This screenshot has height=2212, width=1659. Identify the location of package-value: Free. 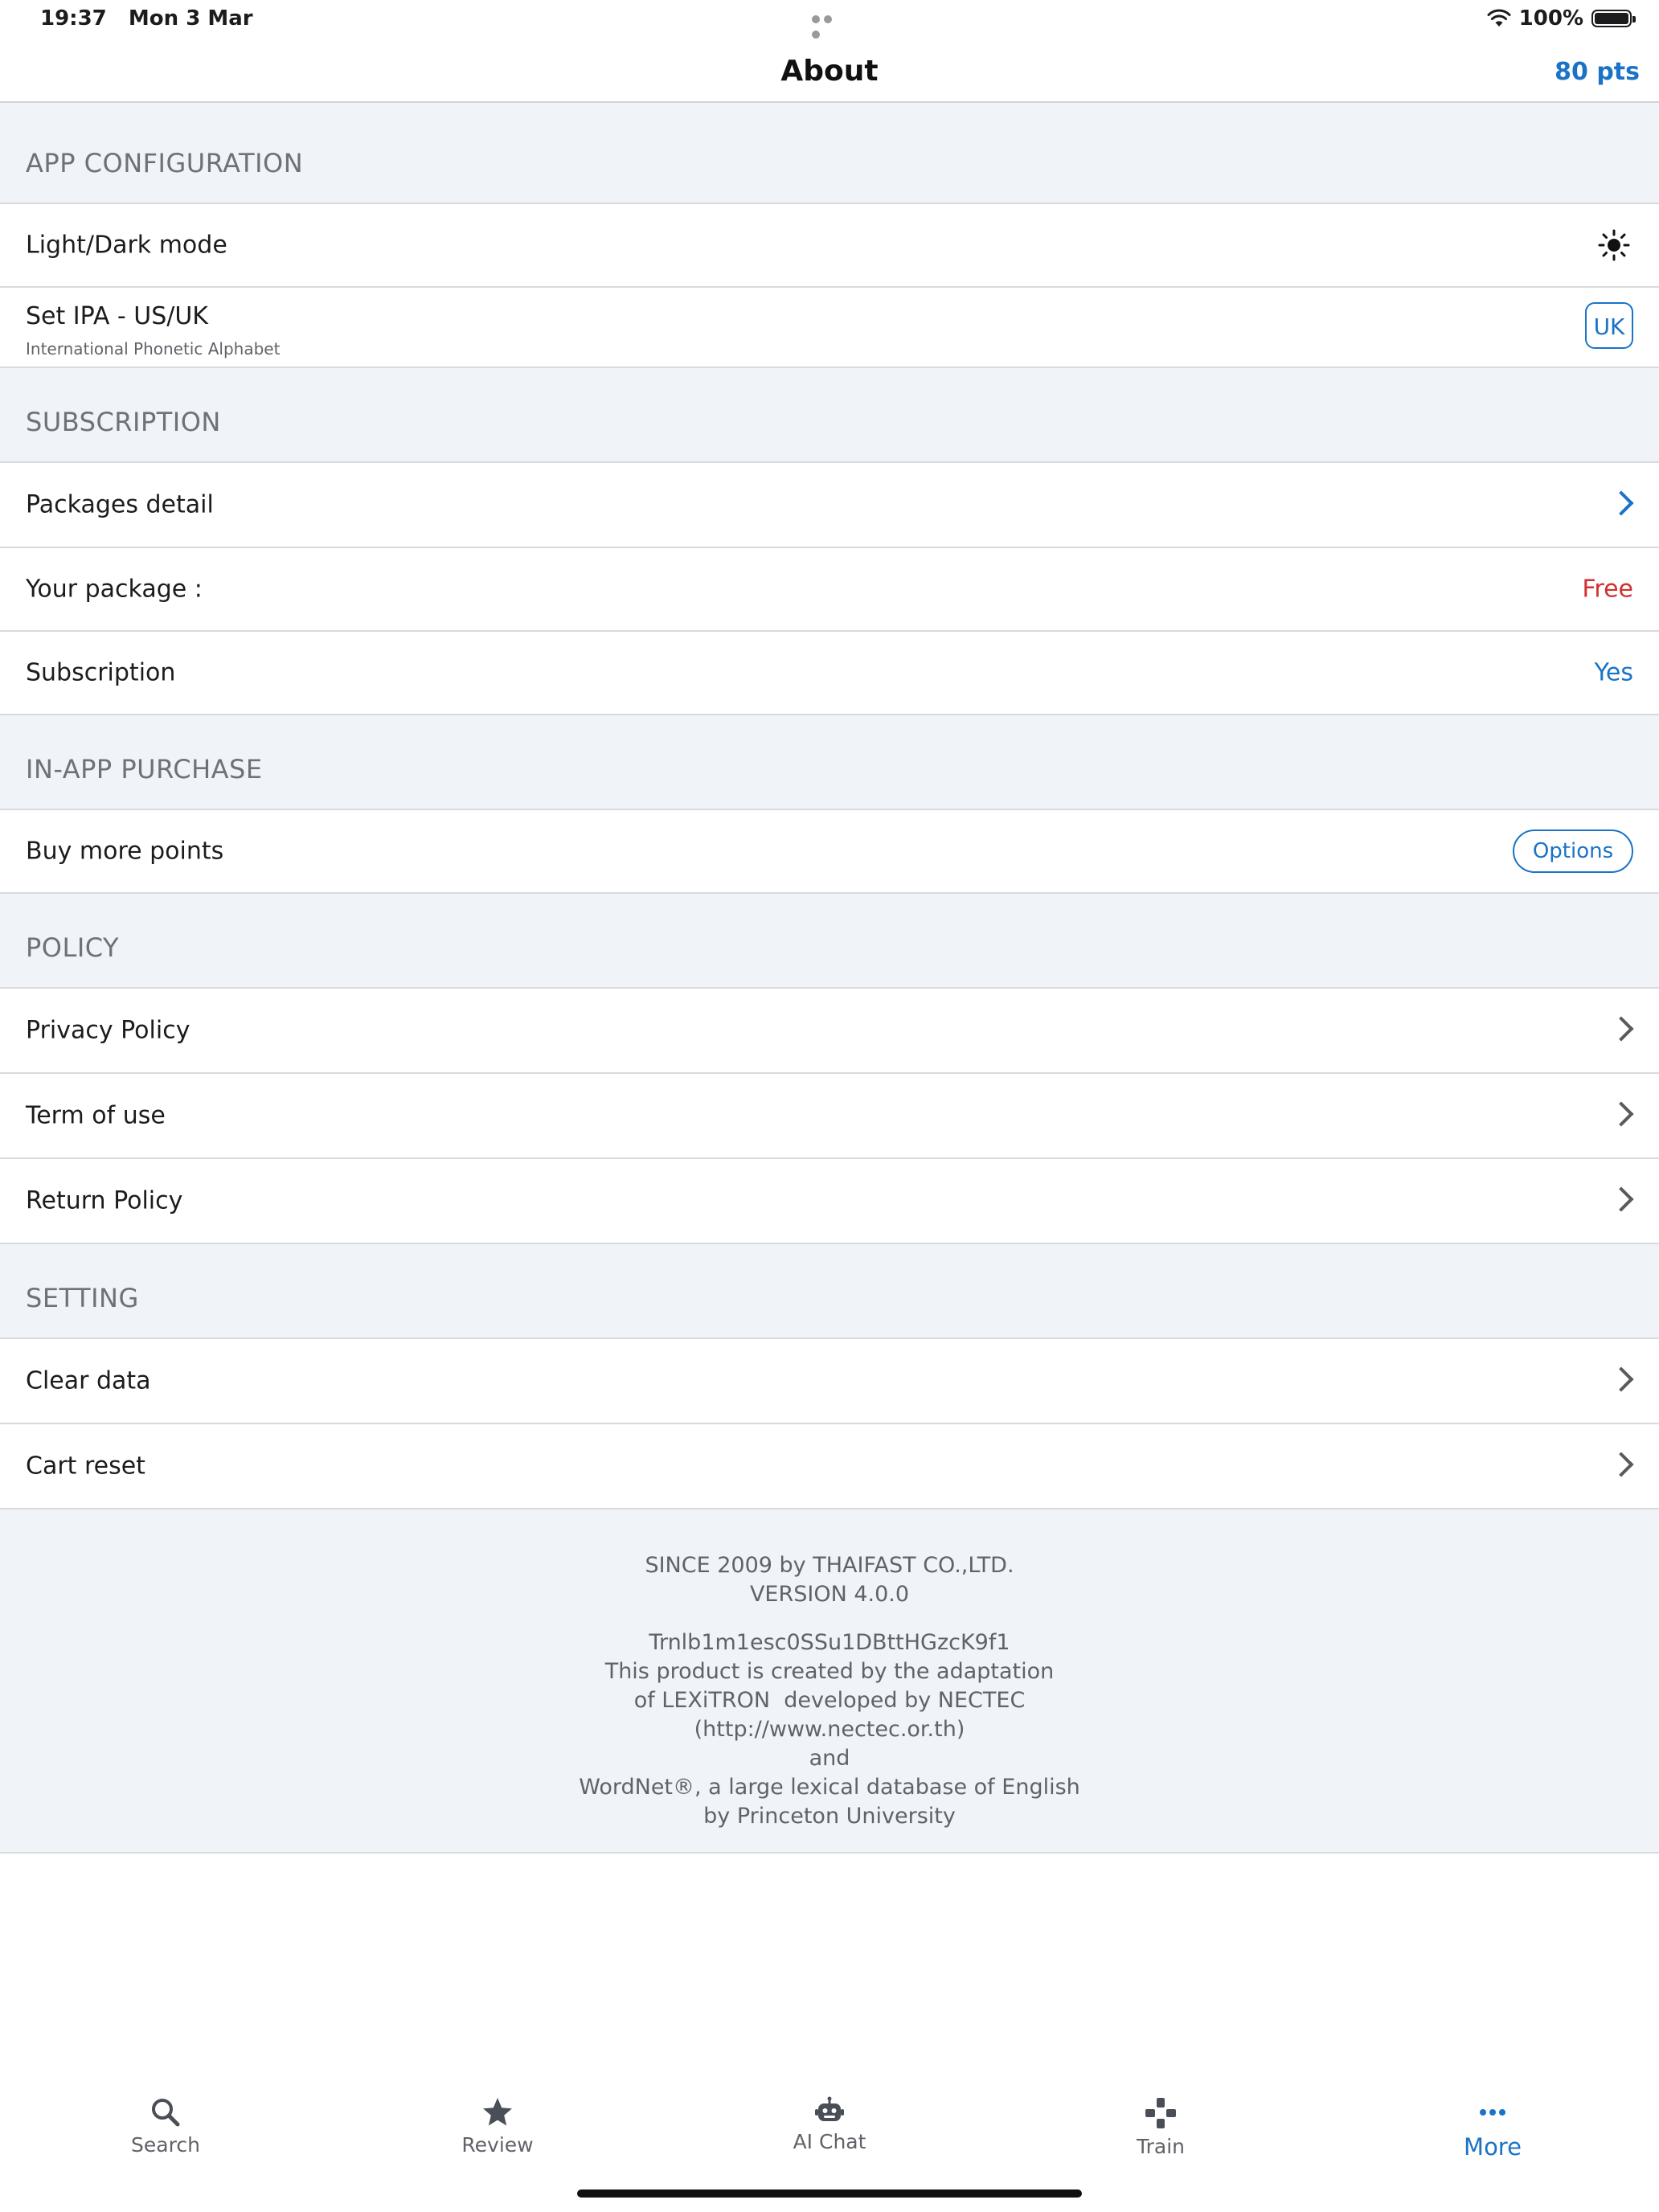
(1607, 589).